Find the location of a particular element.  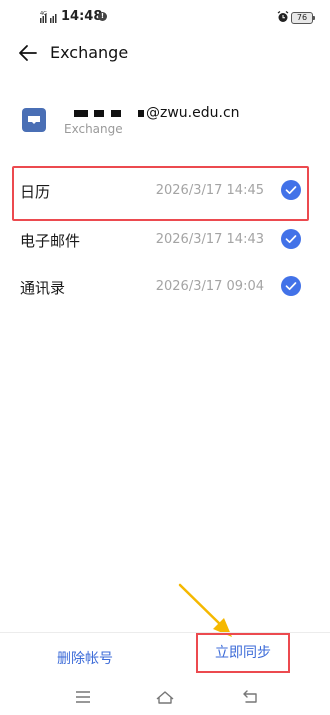

app-header: Exchange is located at coordinates (165, 53).